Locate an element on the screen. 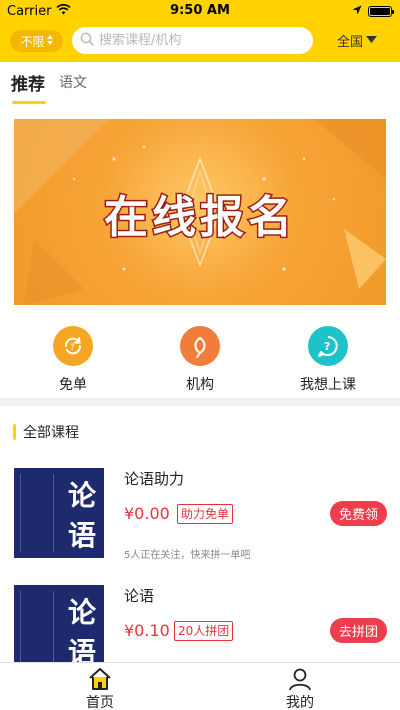 The width and height of the screenshot is (400, 710). bottom-nav: 首页 我的 is located at coordinates (200, 686).